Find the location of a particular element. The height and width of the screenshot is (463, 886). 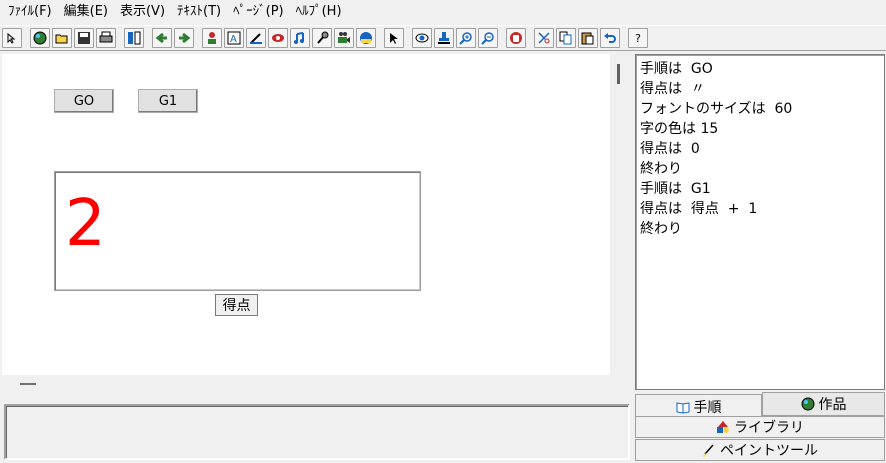

code-line: 手順は GO is located at coordinates (676, 69).